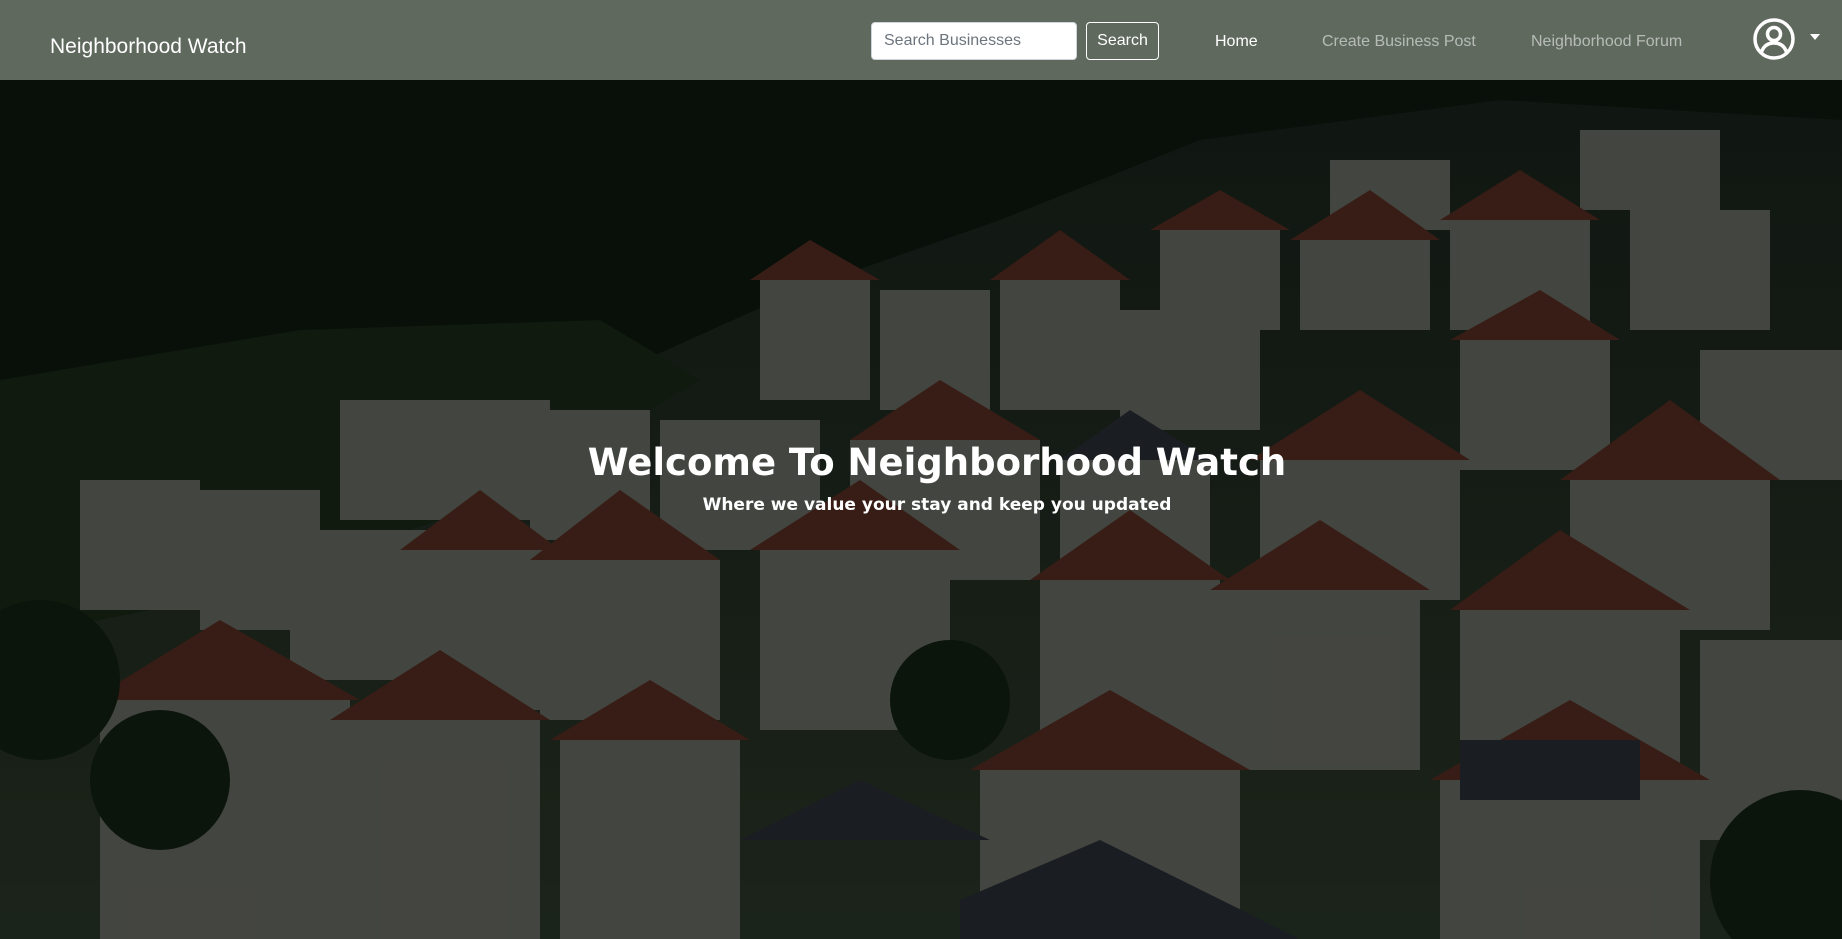 The image size is (1842, 939). Describe the element at coordinates (1815, 37) in the screenshot. I see `caret-down-icon` at that location.